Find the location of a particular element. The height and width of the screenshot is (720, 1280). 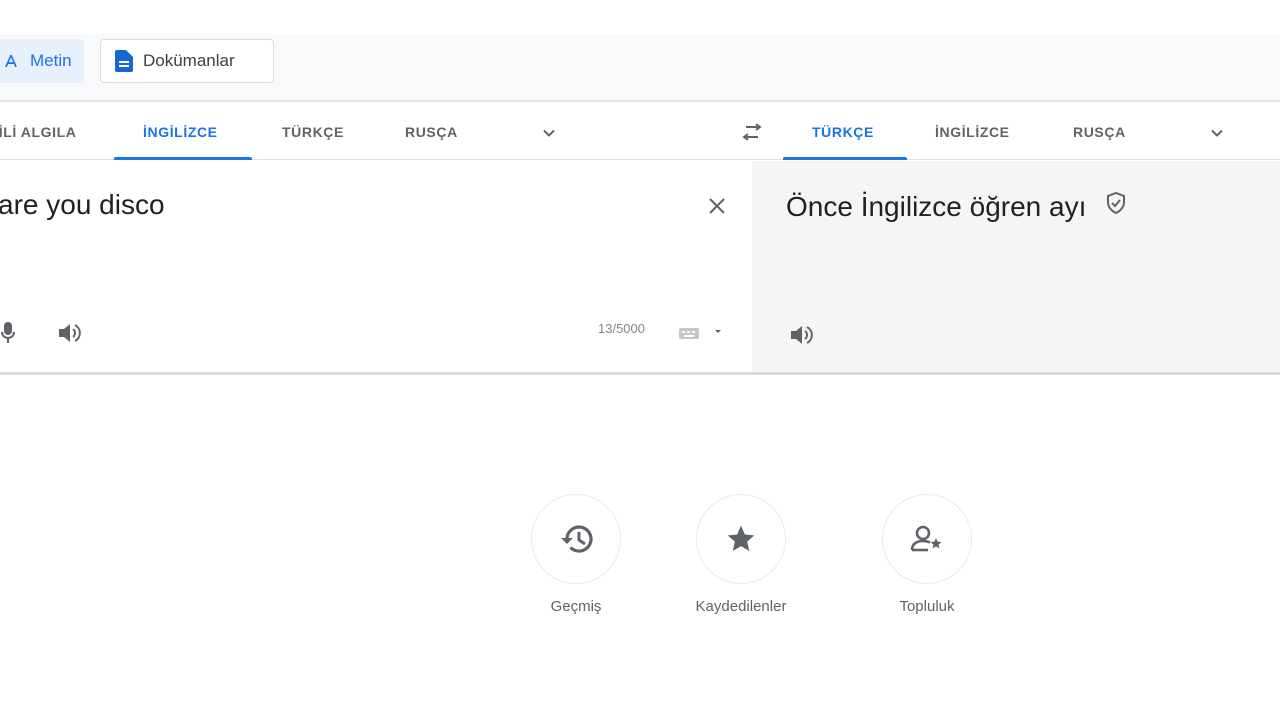

history-icon is located at coordinates (577, 539).